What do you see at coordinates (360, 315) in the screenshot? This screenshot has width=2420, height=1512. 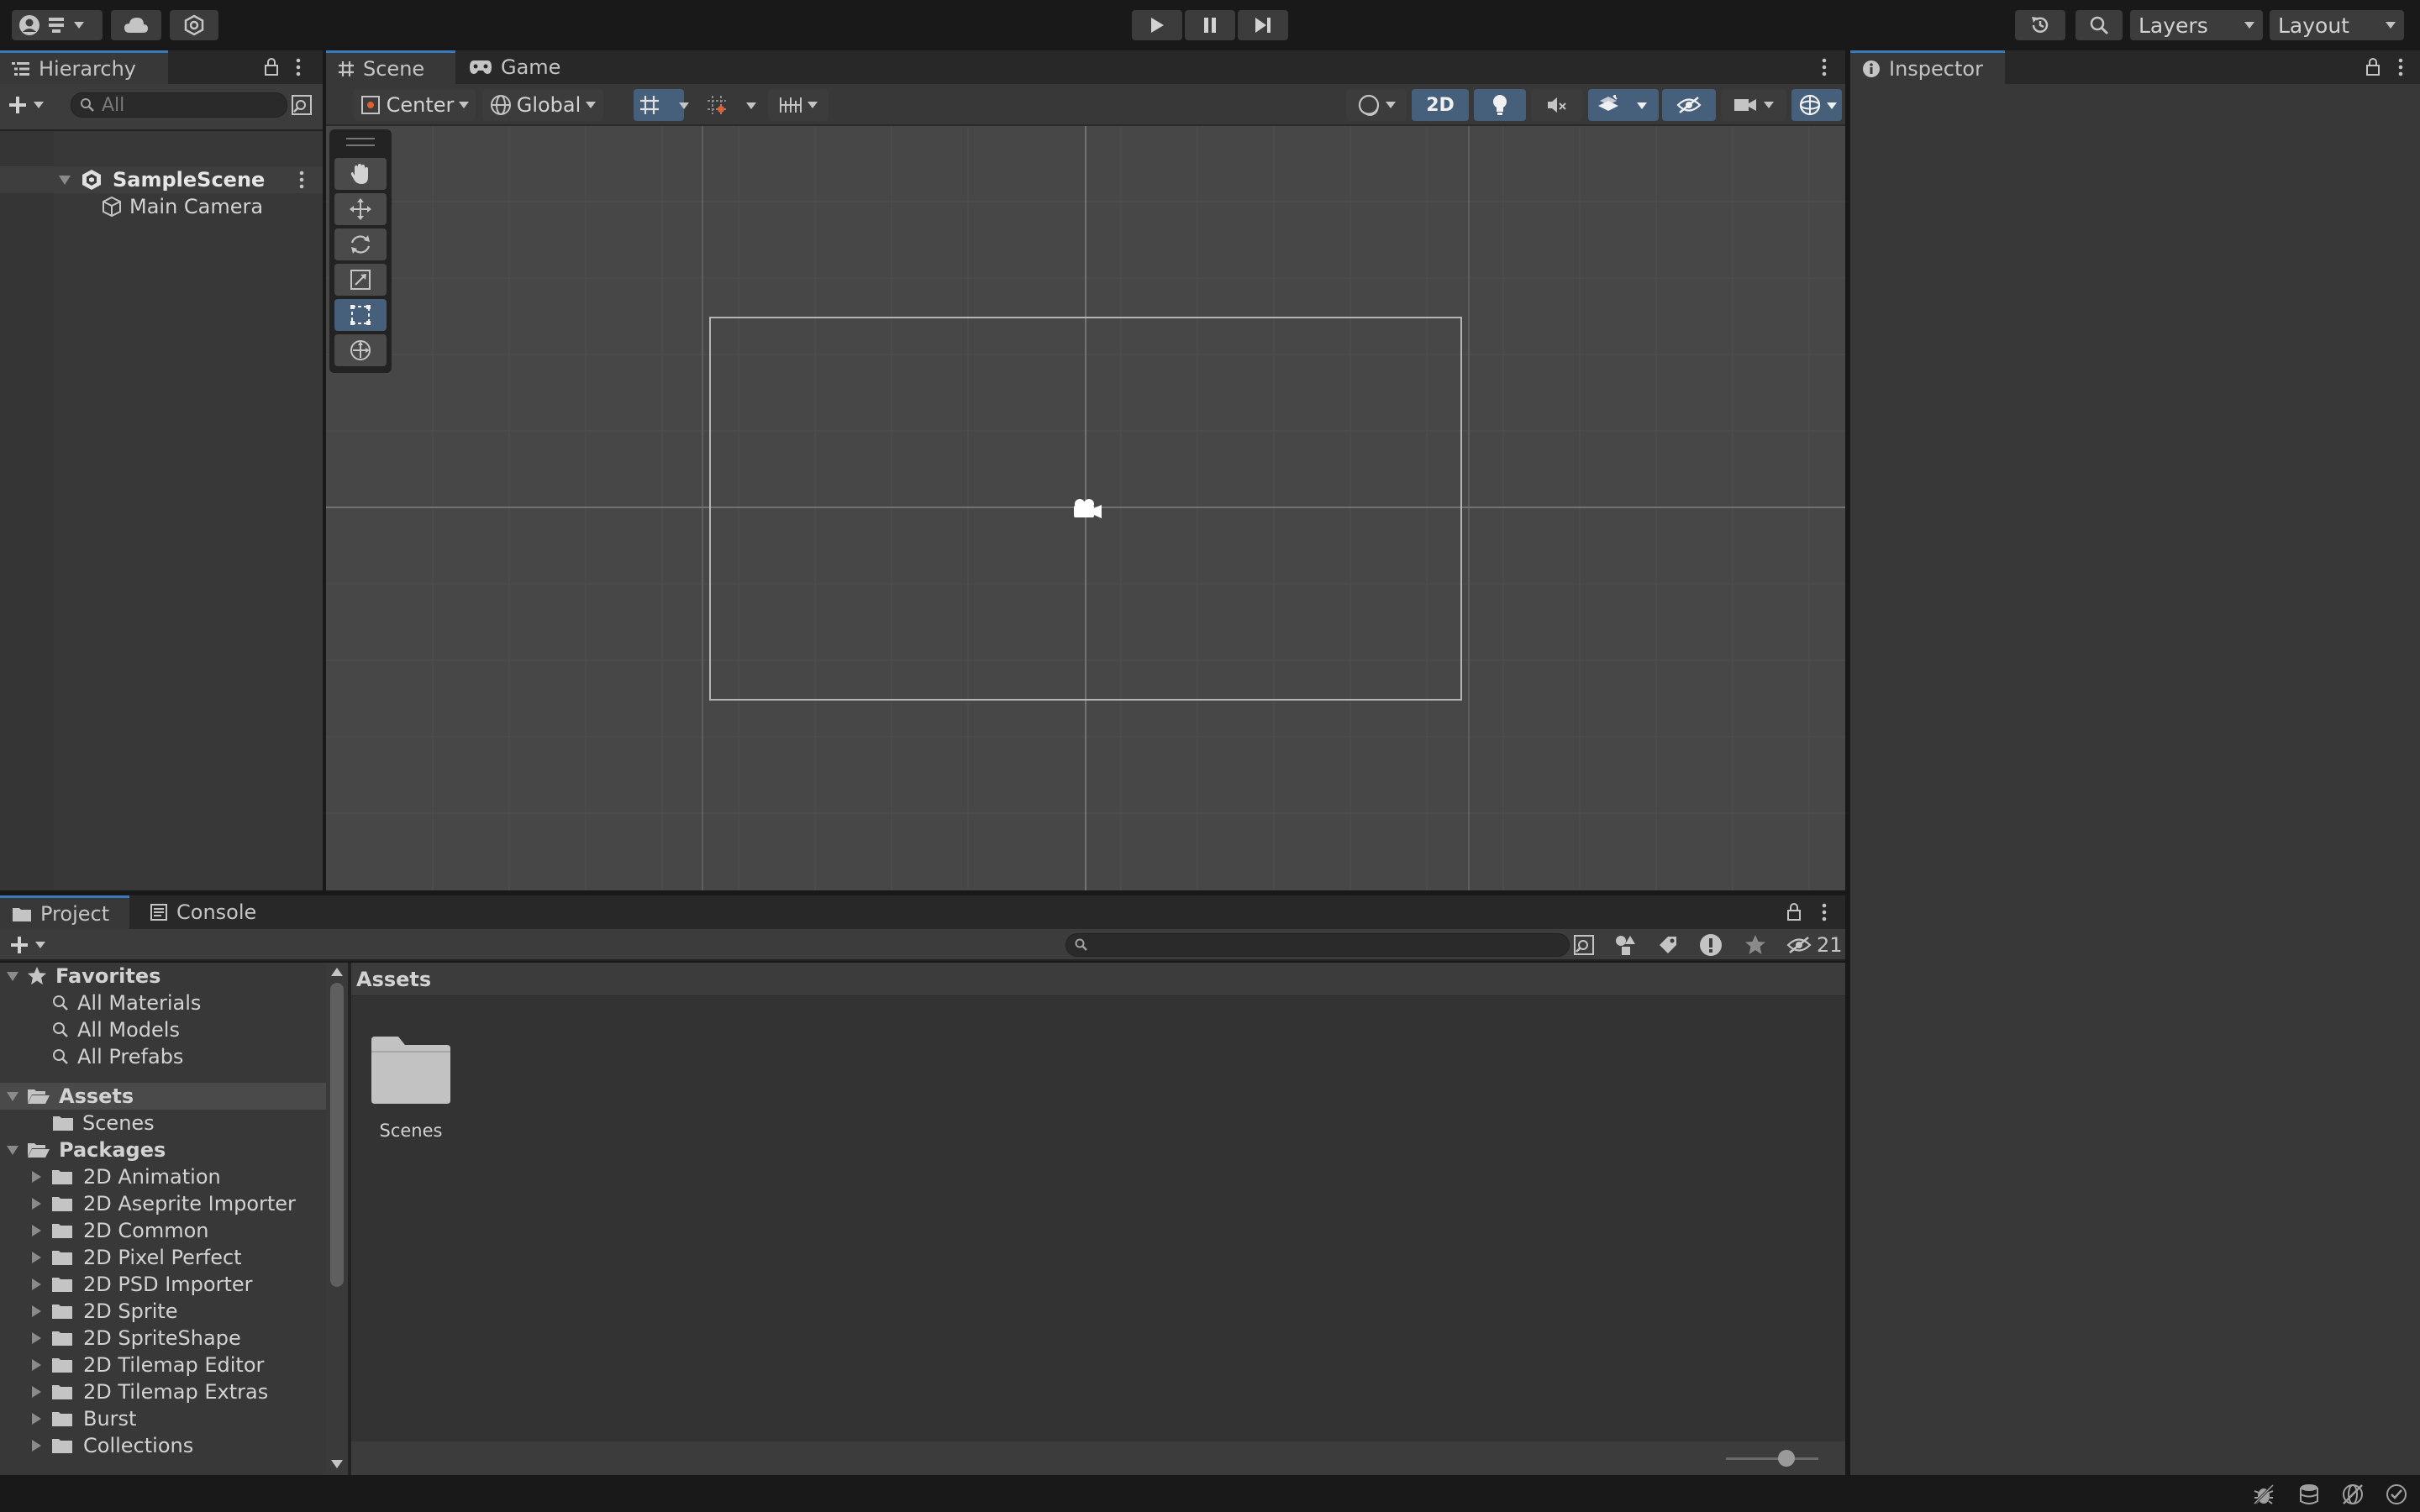 I see `rect-tool-button` at bounding box center [360, 315].